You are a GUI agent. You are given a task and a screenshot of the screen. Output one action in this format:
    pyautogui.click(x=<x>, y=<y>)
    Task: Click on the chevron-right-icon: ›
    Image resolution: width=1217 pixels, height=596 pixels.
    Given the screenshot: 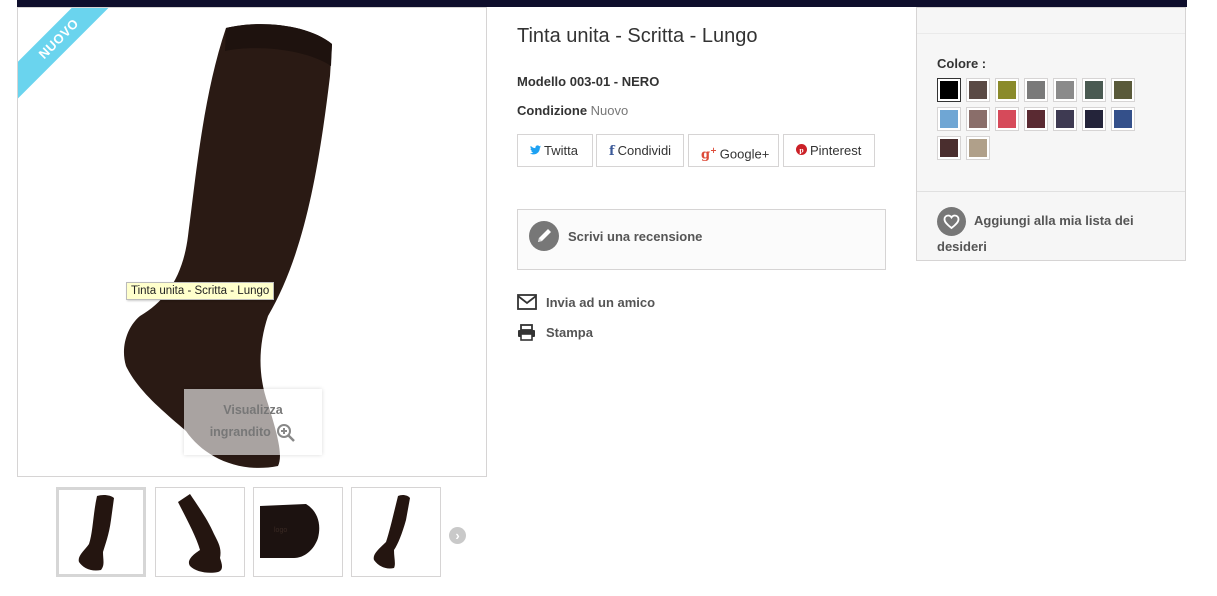 What is the action you would take?
    pyautogui.click(x=457, y=535)
    